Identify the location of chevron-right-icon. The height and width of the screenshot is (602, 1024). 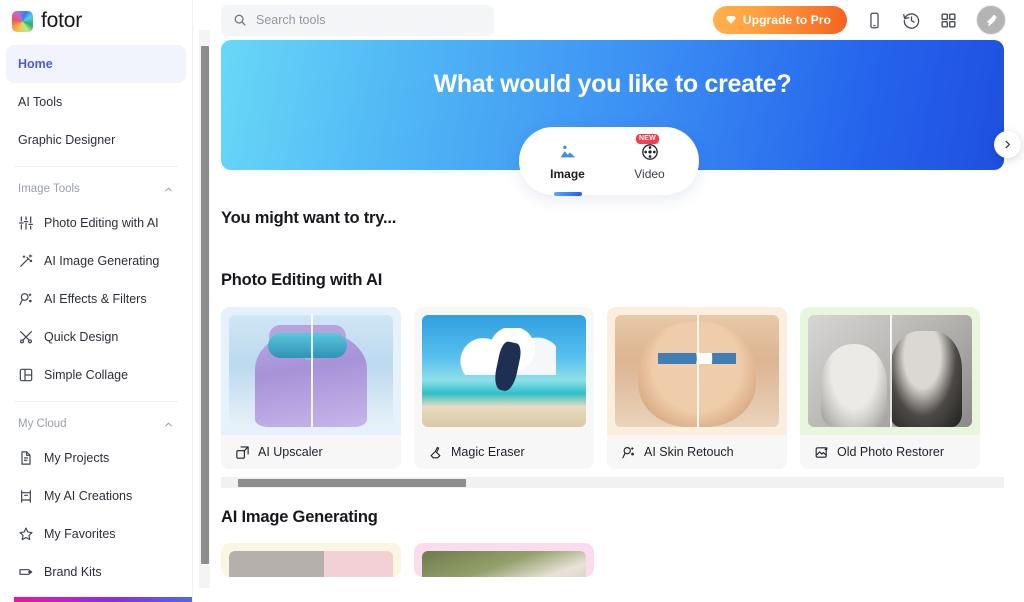
(1007, 144).